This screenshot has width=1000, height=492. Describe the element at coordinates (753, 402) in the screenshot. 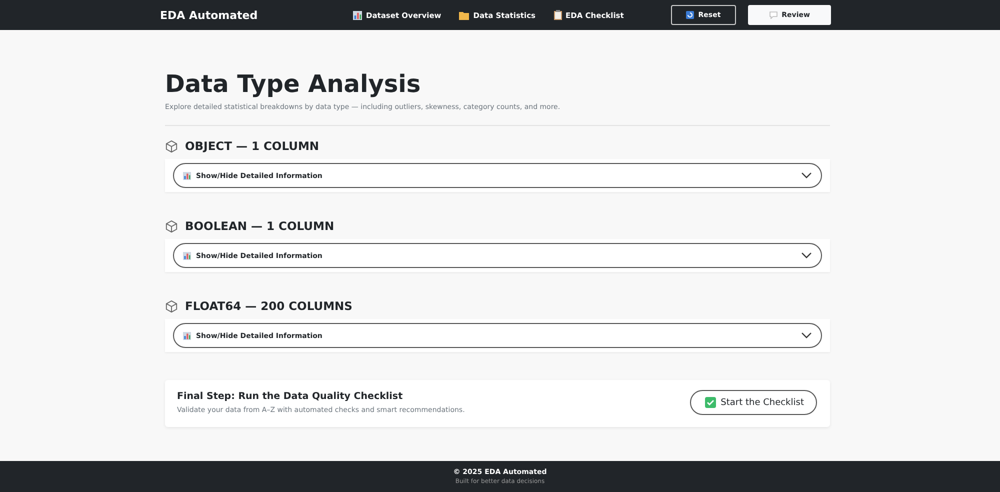

I see `start-checklist-button: Start the Checklist` at that location.